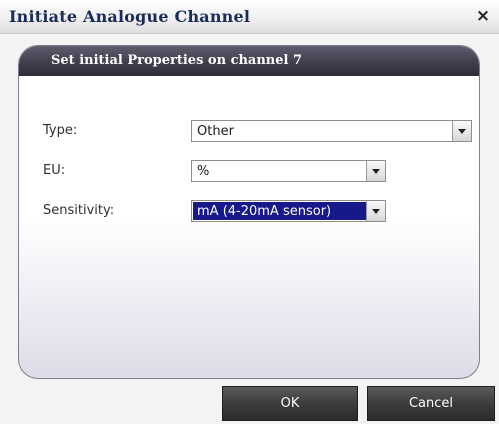 The width and height of the screenshot is (499, 424). What do you see at coordinates (264, 211) in the screenshot?
I see `sensitivity-select-value: mA (4-20mA sensor)` at bounding box center [264, 211].